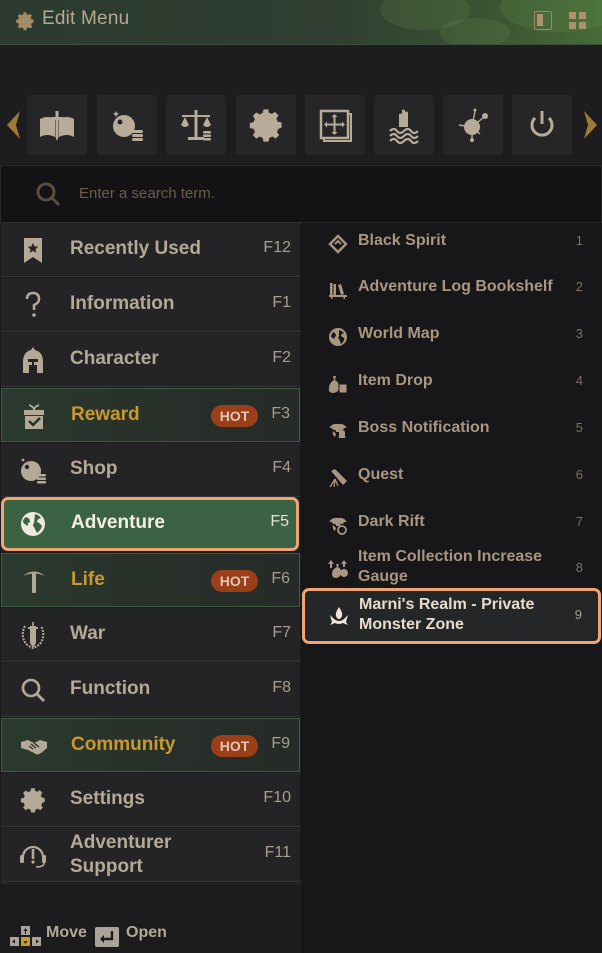 The width and height of the screenshot is (602, 953). What do you see at coordinates (280, 413) in the screenshot?
I see `category-shortcut: F3` at bounding box center [280, 413].